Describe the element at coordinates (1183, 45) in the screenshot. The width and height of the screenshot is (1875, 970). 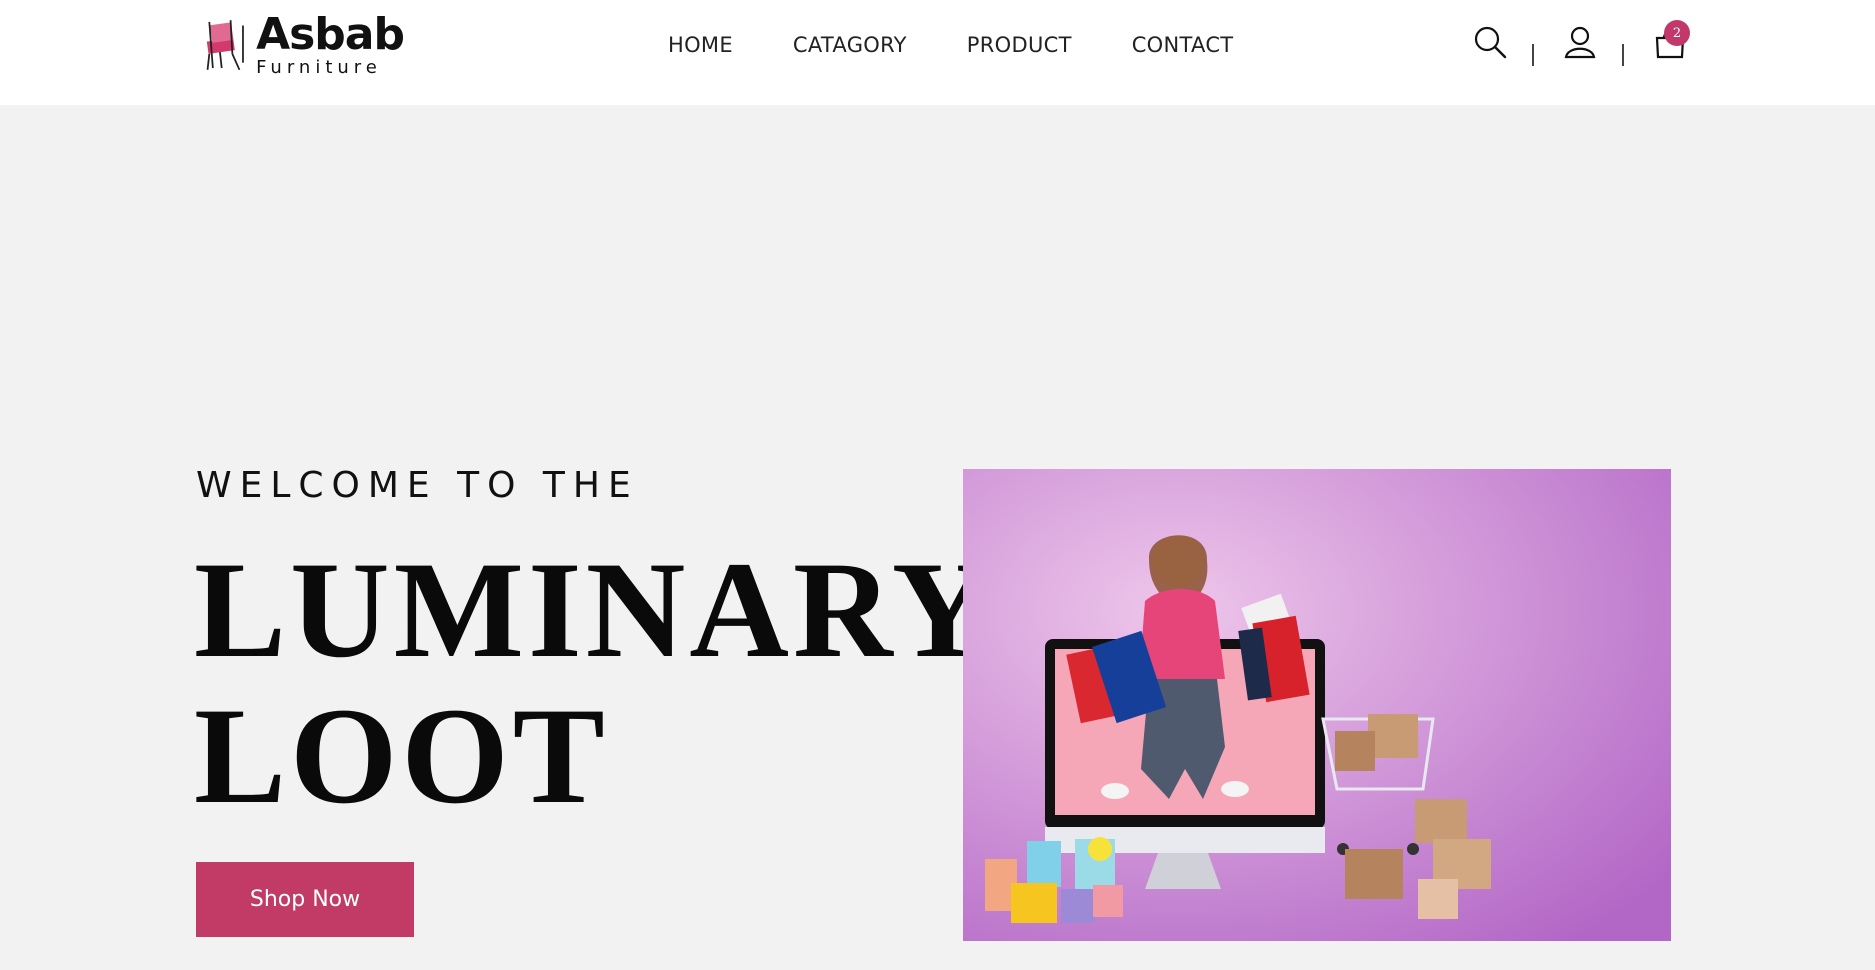
I see `nav-contact: CONTACT` at that location.